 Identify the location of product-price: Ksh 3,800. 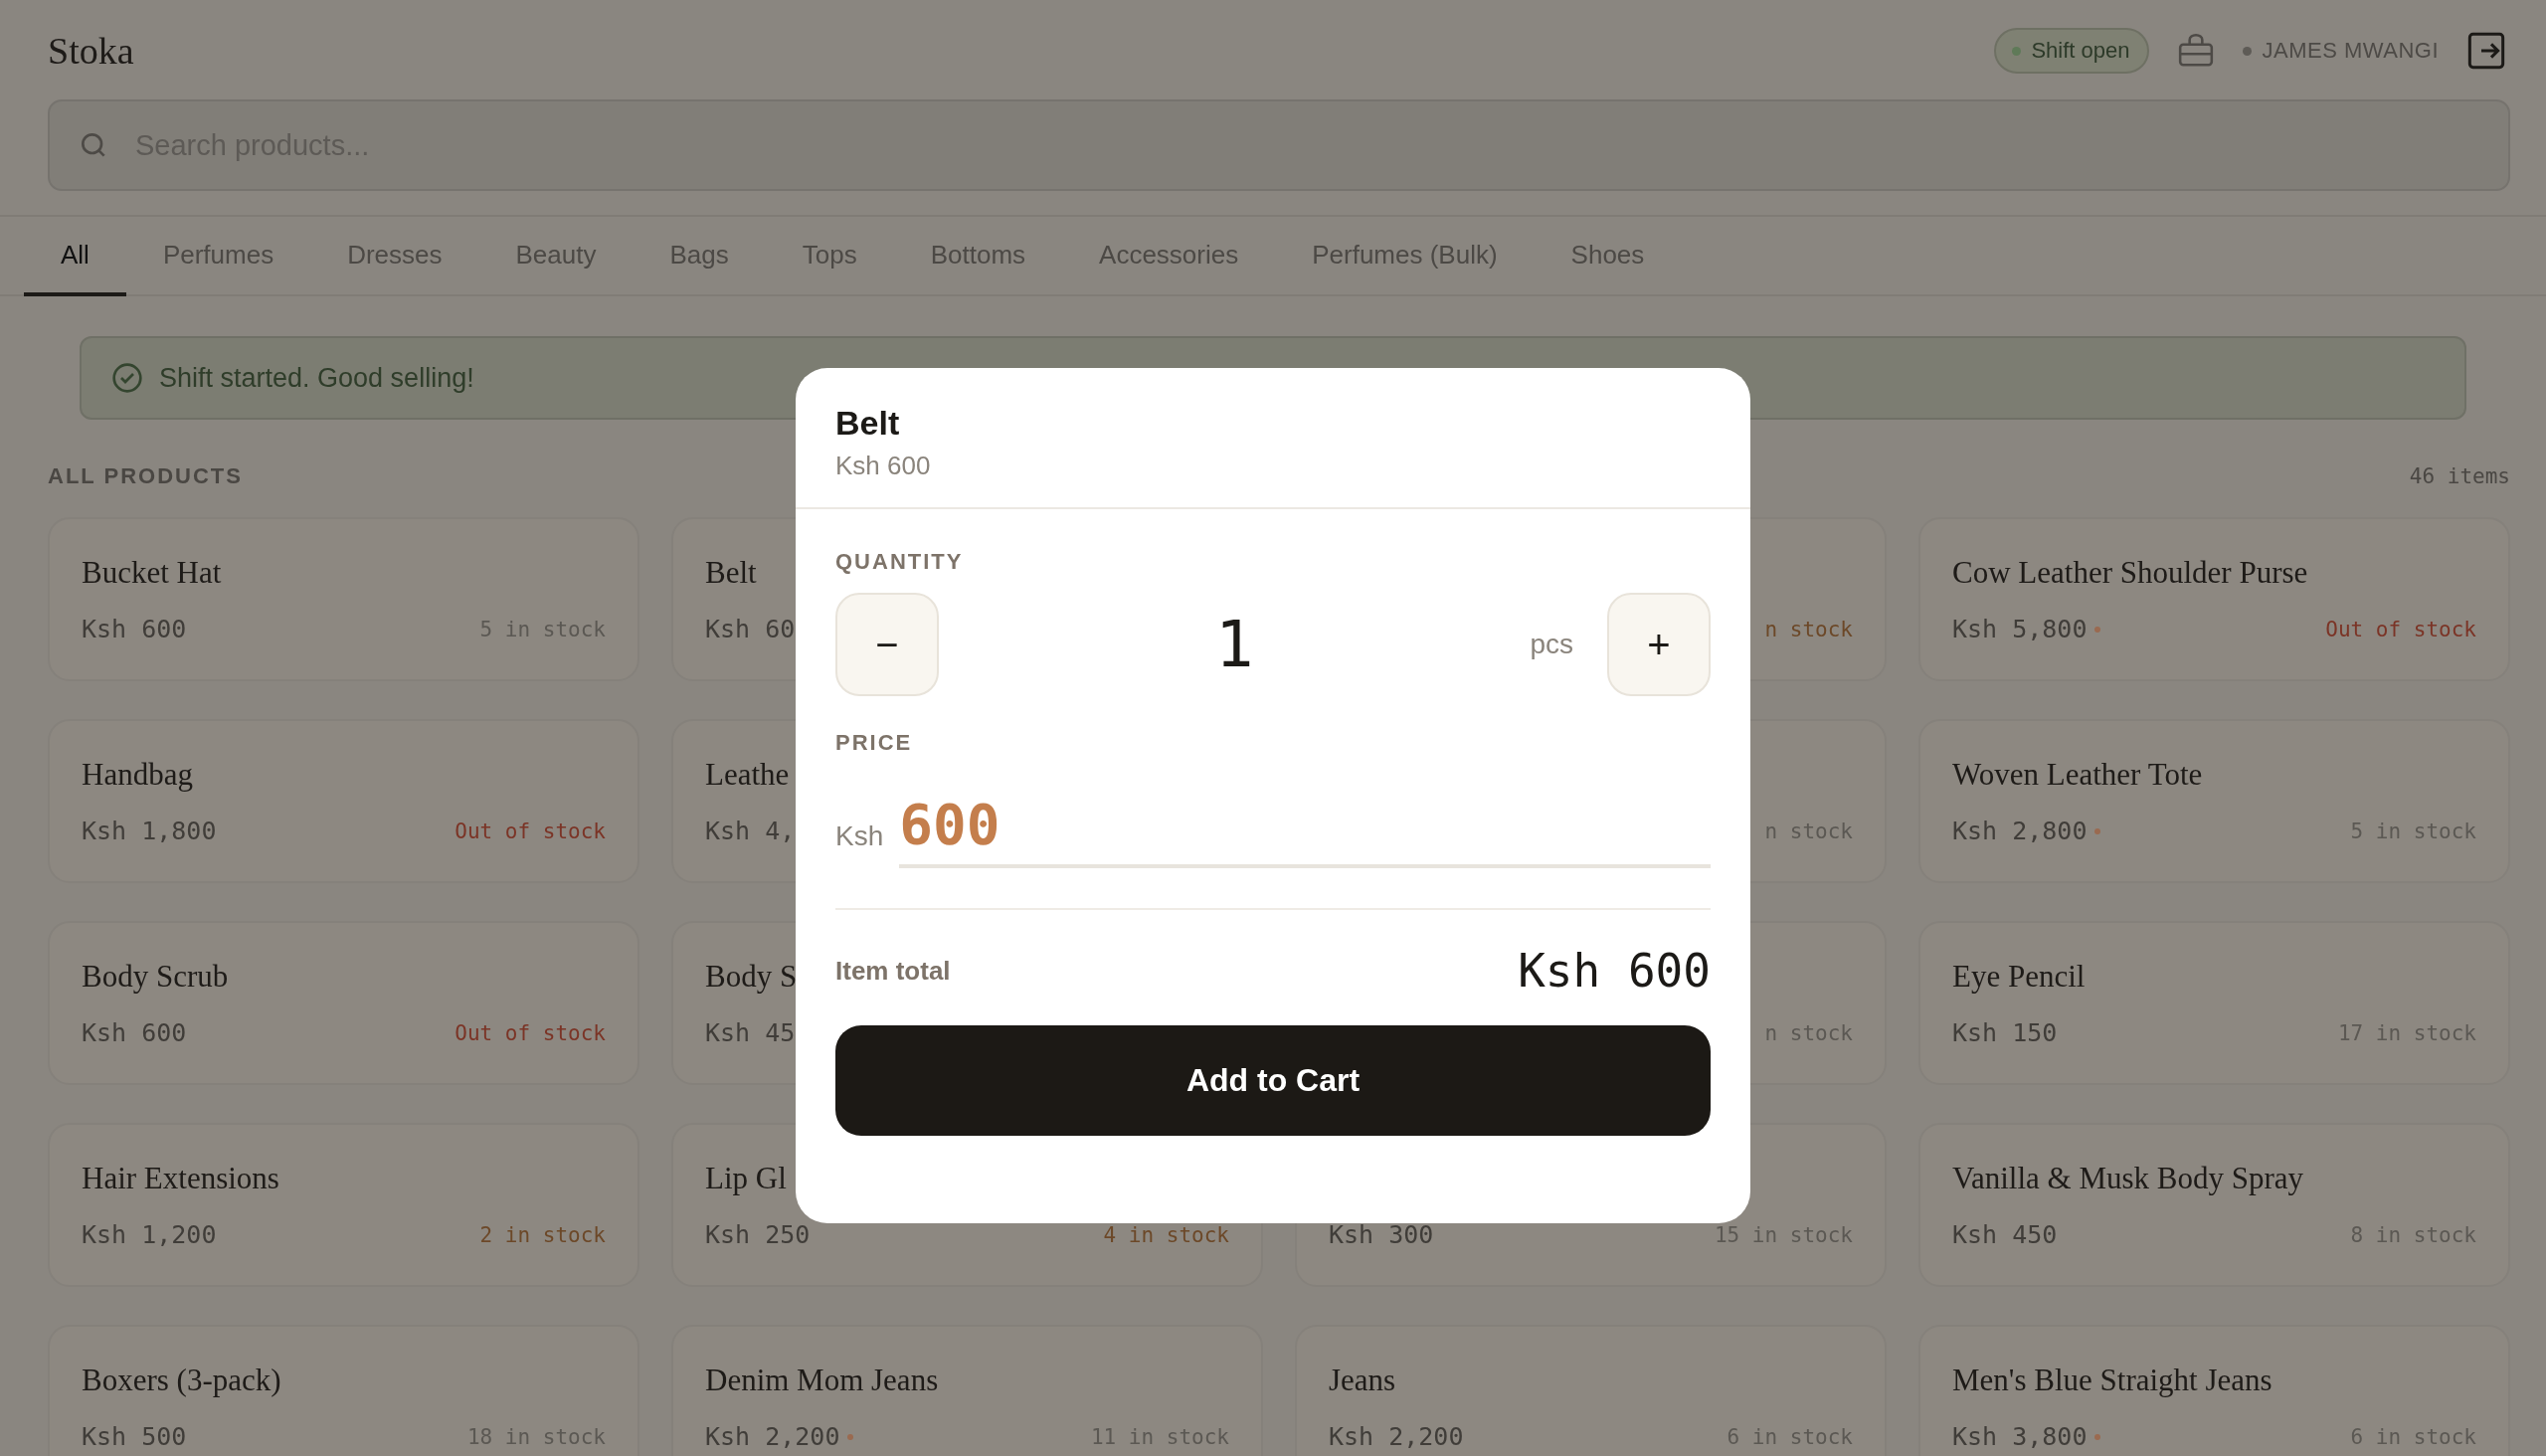
(2020, 1436).